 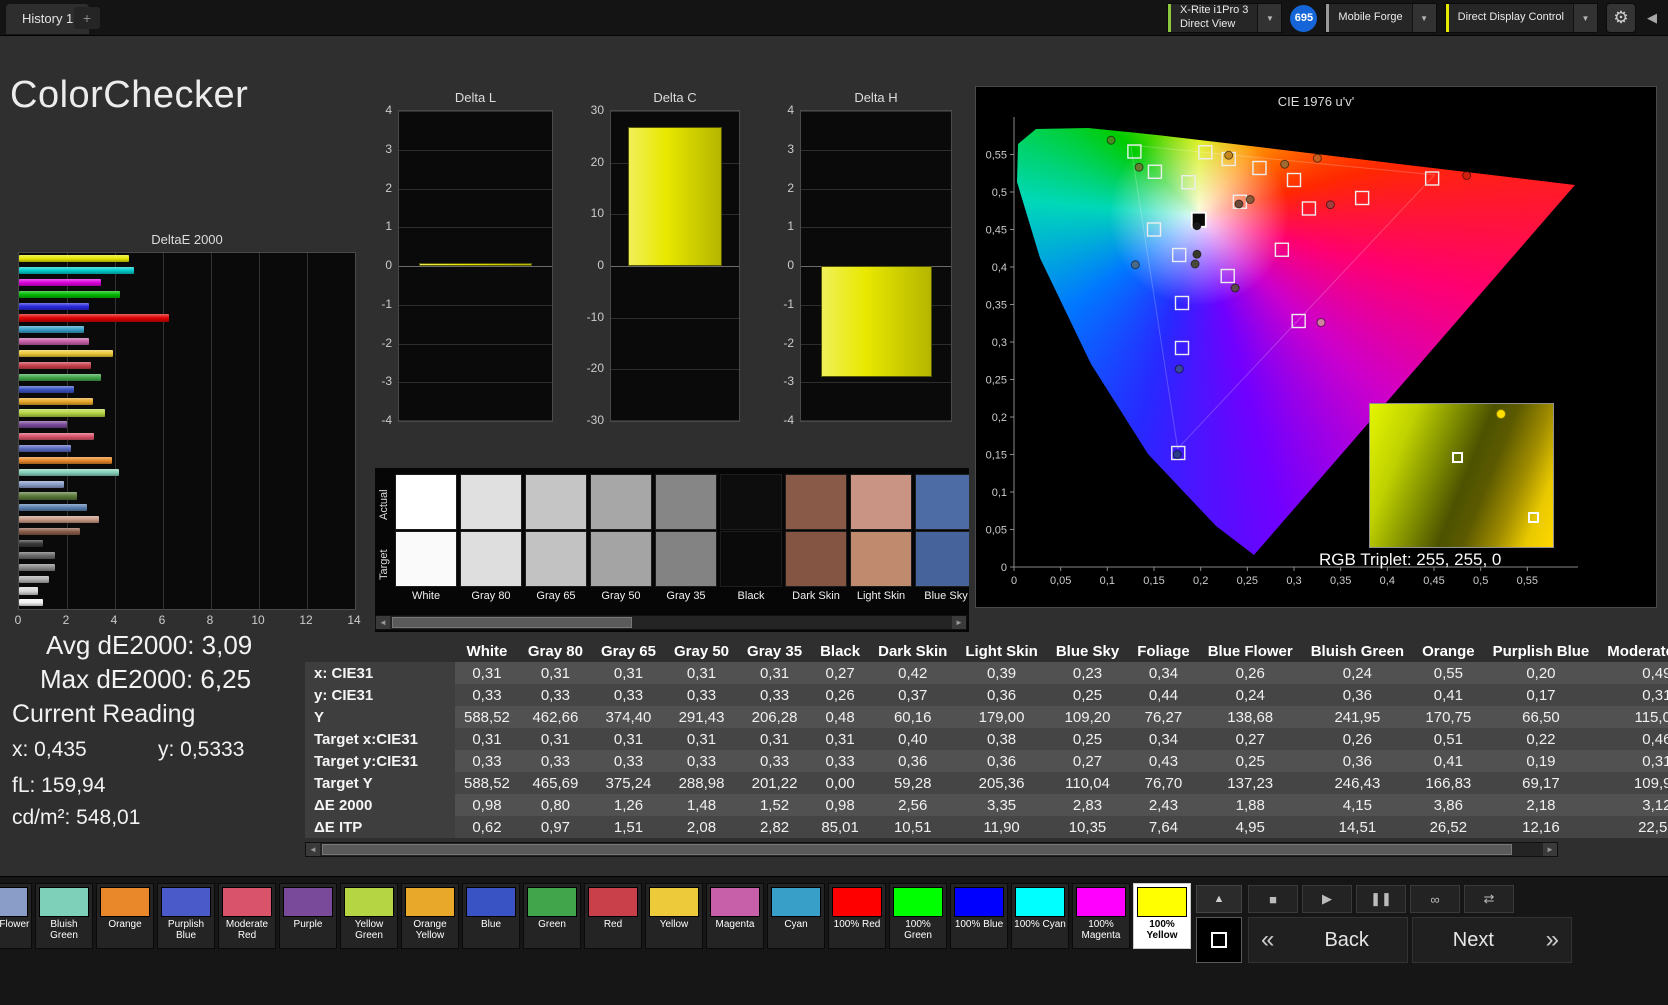 What do you see at coordinates (979, 916) in the screenshot?
I see `patch-button-100-blue: 100% Blue` at bounding box center [979, 916].